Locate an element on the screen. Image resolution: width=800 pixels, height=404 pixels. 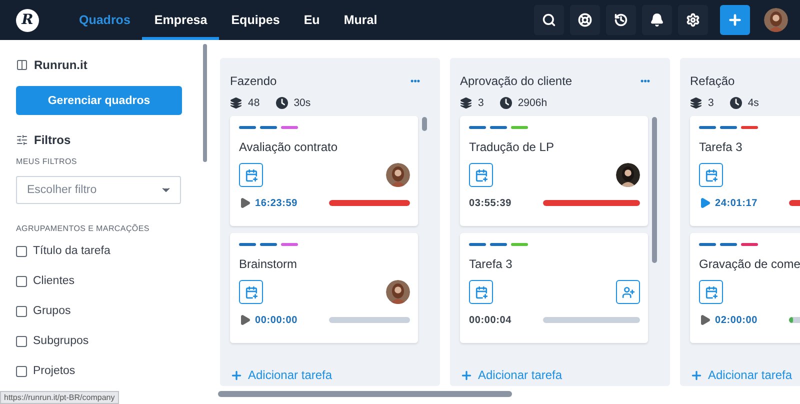
nav-tab: Mural is located at coordinates (361, 20).